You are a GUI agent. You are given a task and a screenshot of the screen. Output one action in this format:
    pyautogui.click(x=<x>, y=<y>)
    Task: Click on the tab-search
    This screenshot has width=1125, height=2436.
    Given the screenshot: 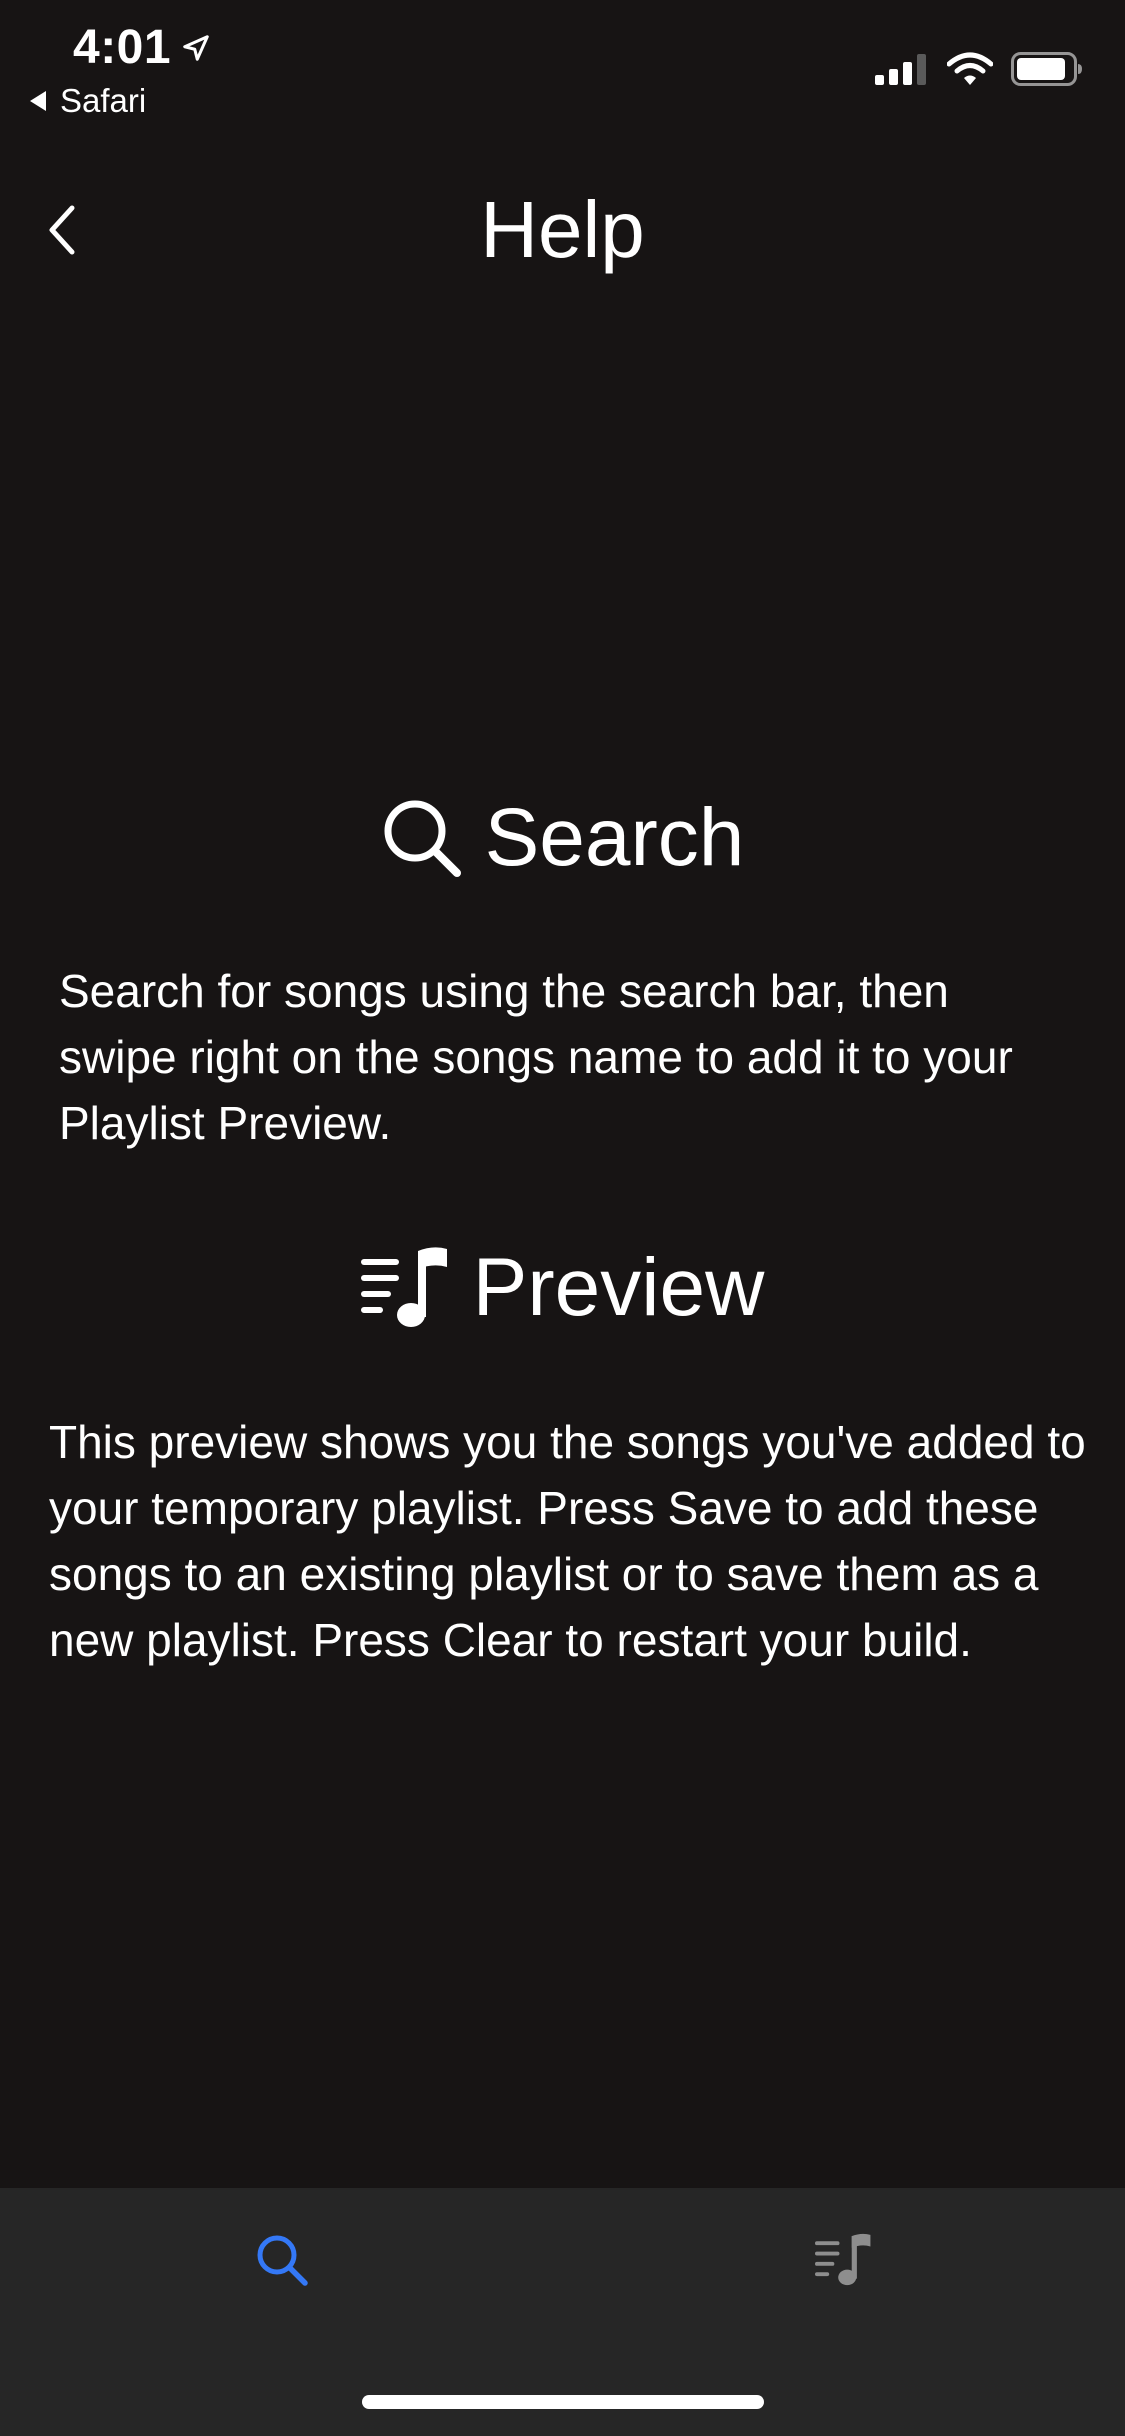 What is the action you would take?
    pyautogui.click(x=282, y=2260)
    